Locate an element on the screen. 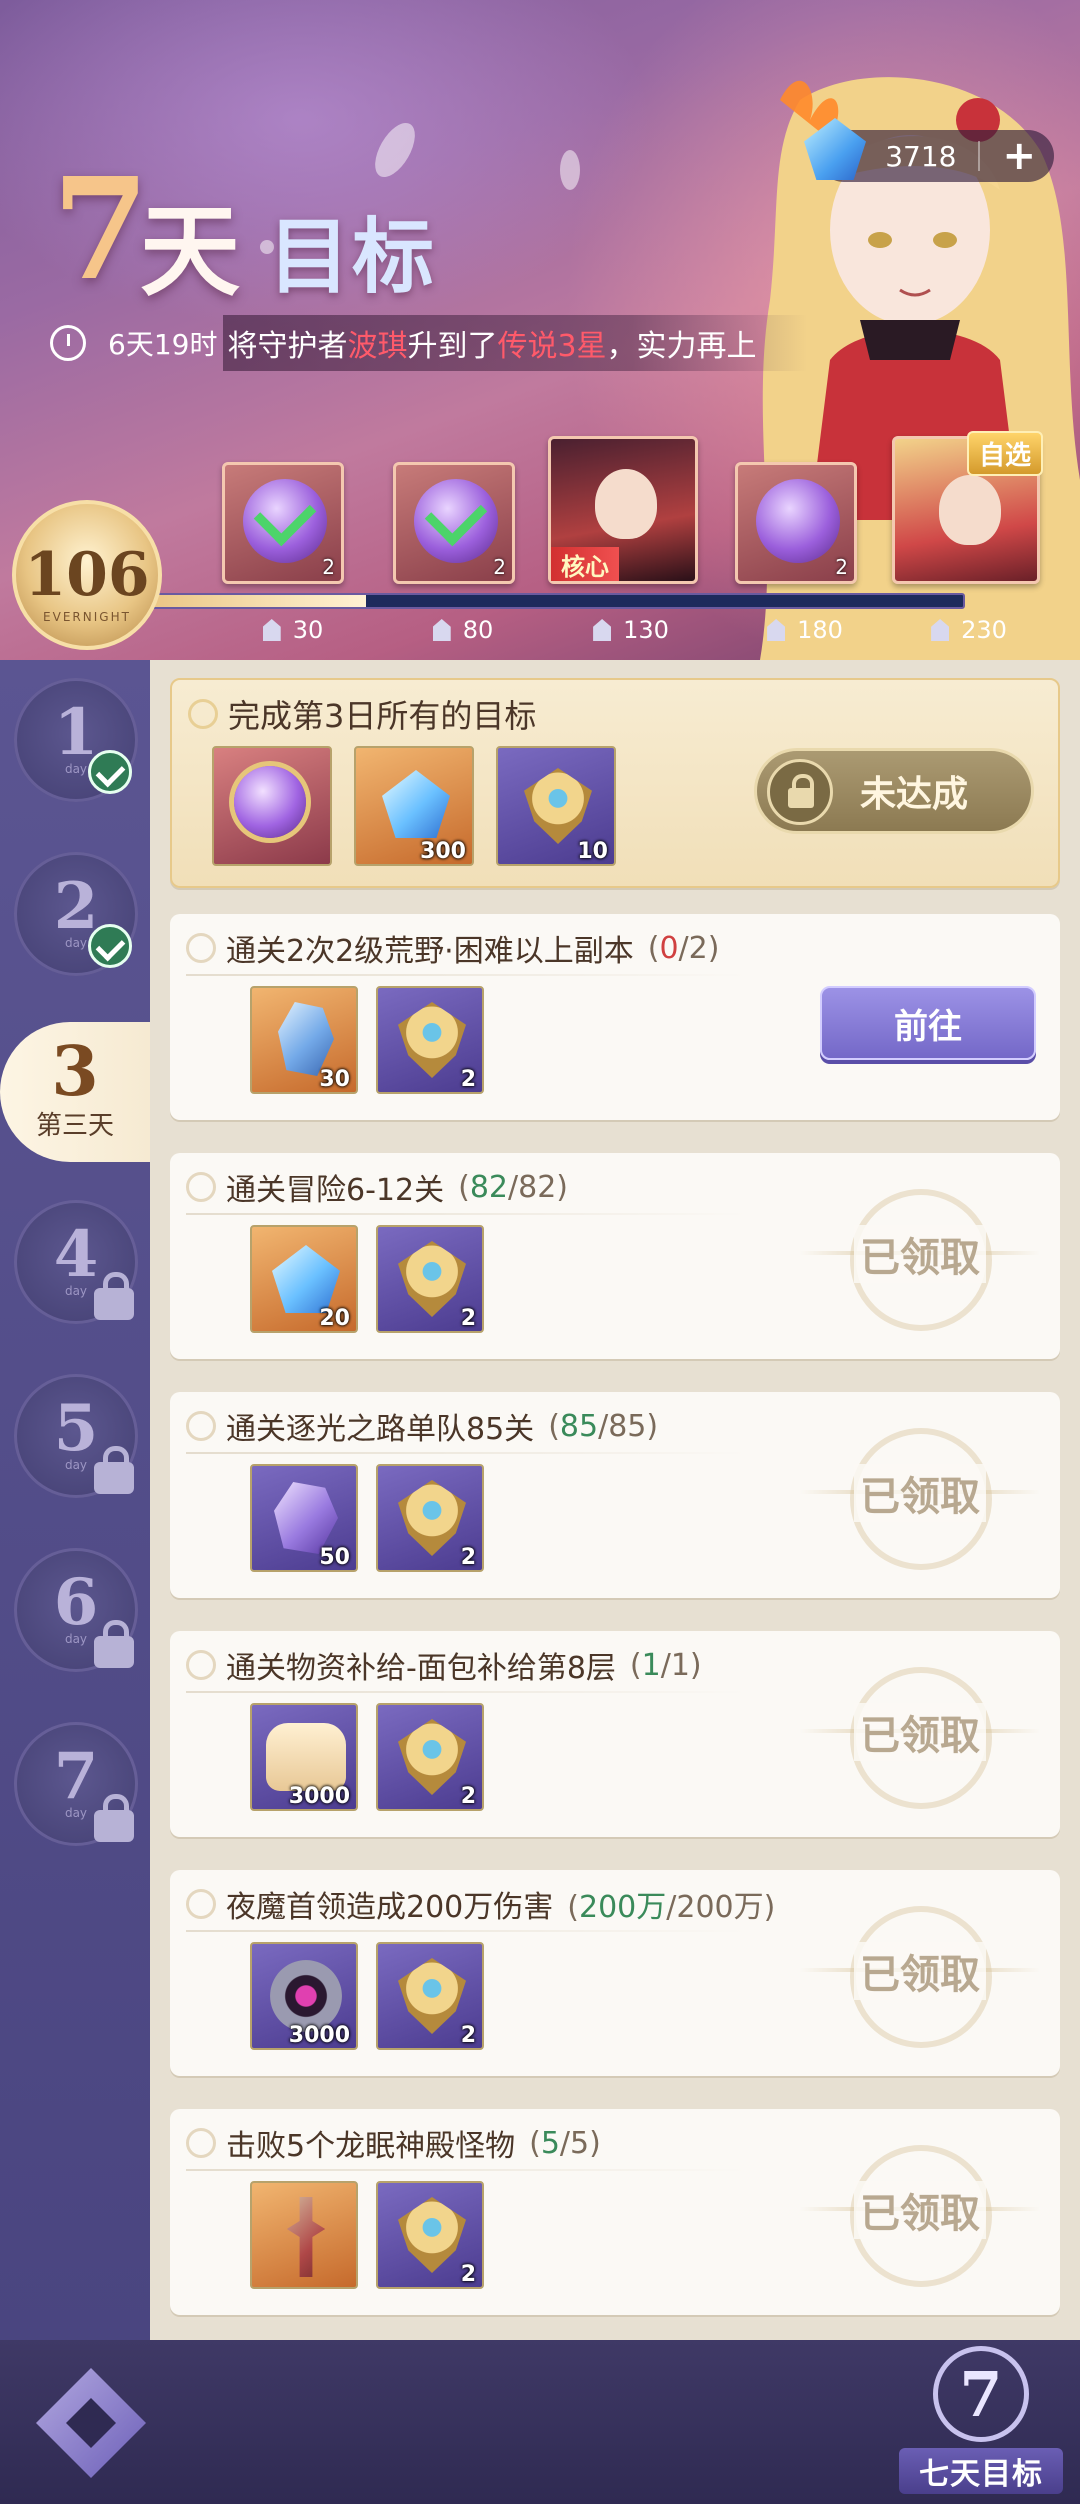 This screenshot has height=2504, width=1080. level-caption: EVERNIGHT is located at coordinates (87, 617).